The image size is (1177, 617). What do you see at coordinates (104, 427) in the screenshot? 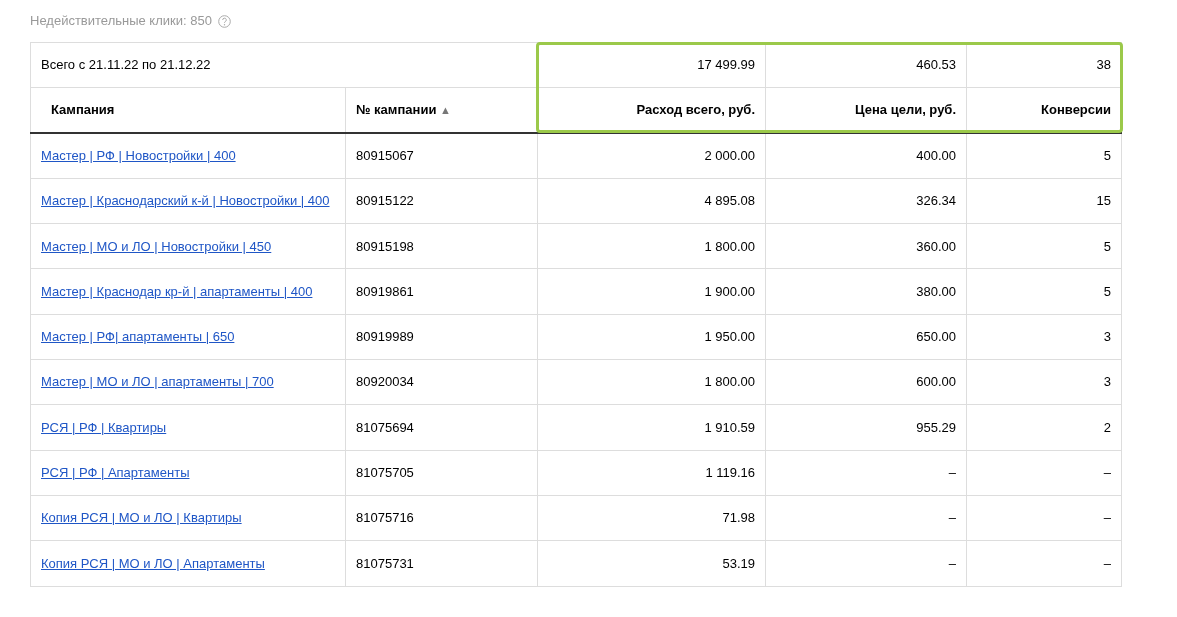
I see `campaign-link: РСЯ | РФ | Квартиры` at bounding box center [104, 427].